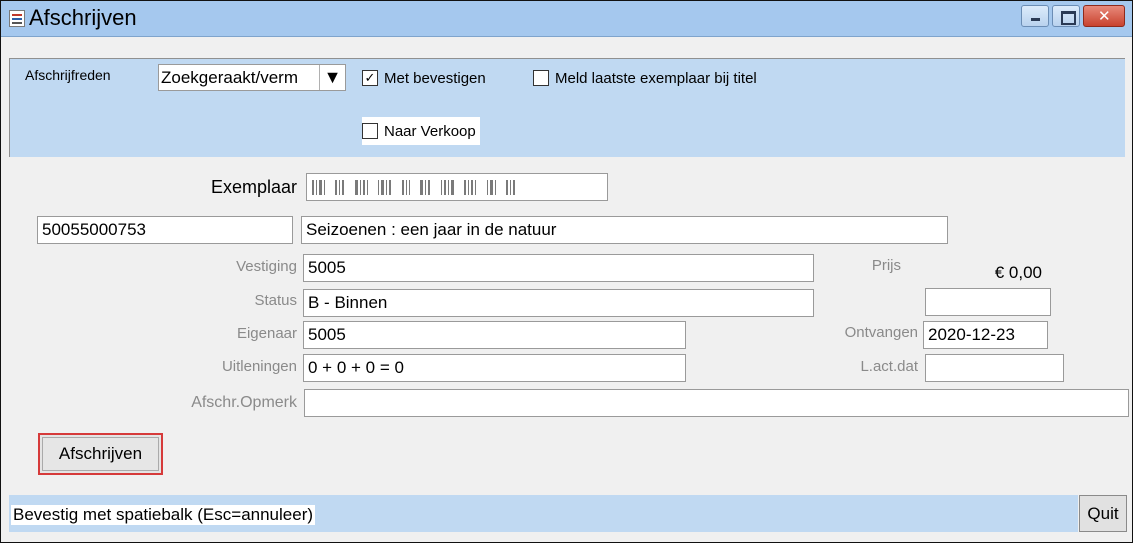 Image resolution: width=1133 pixels, height=543 pixels. Describe the element at coordinates (566, 19) in the screenshot. I see `title-bar: Afschrijven` at that location.